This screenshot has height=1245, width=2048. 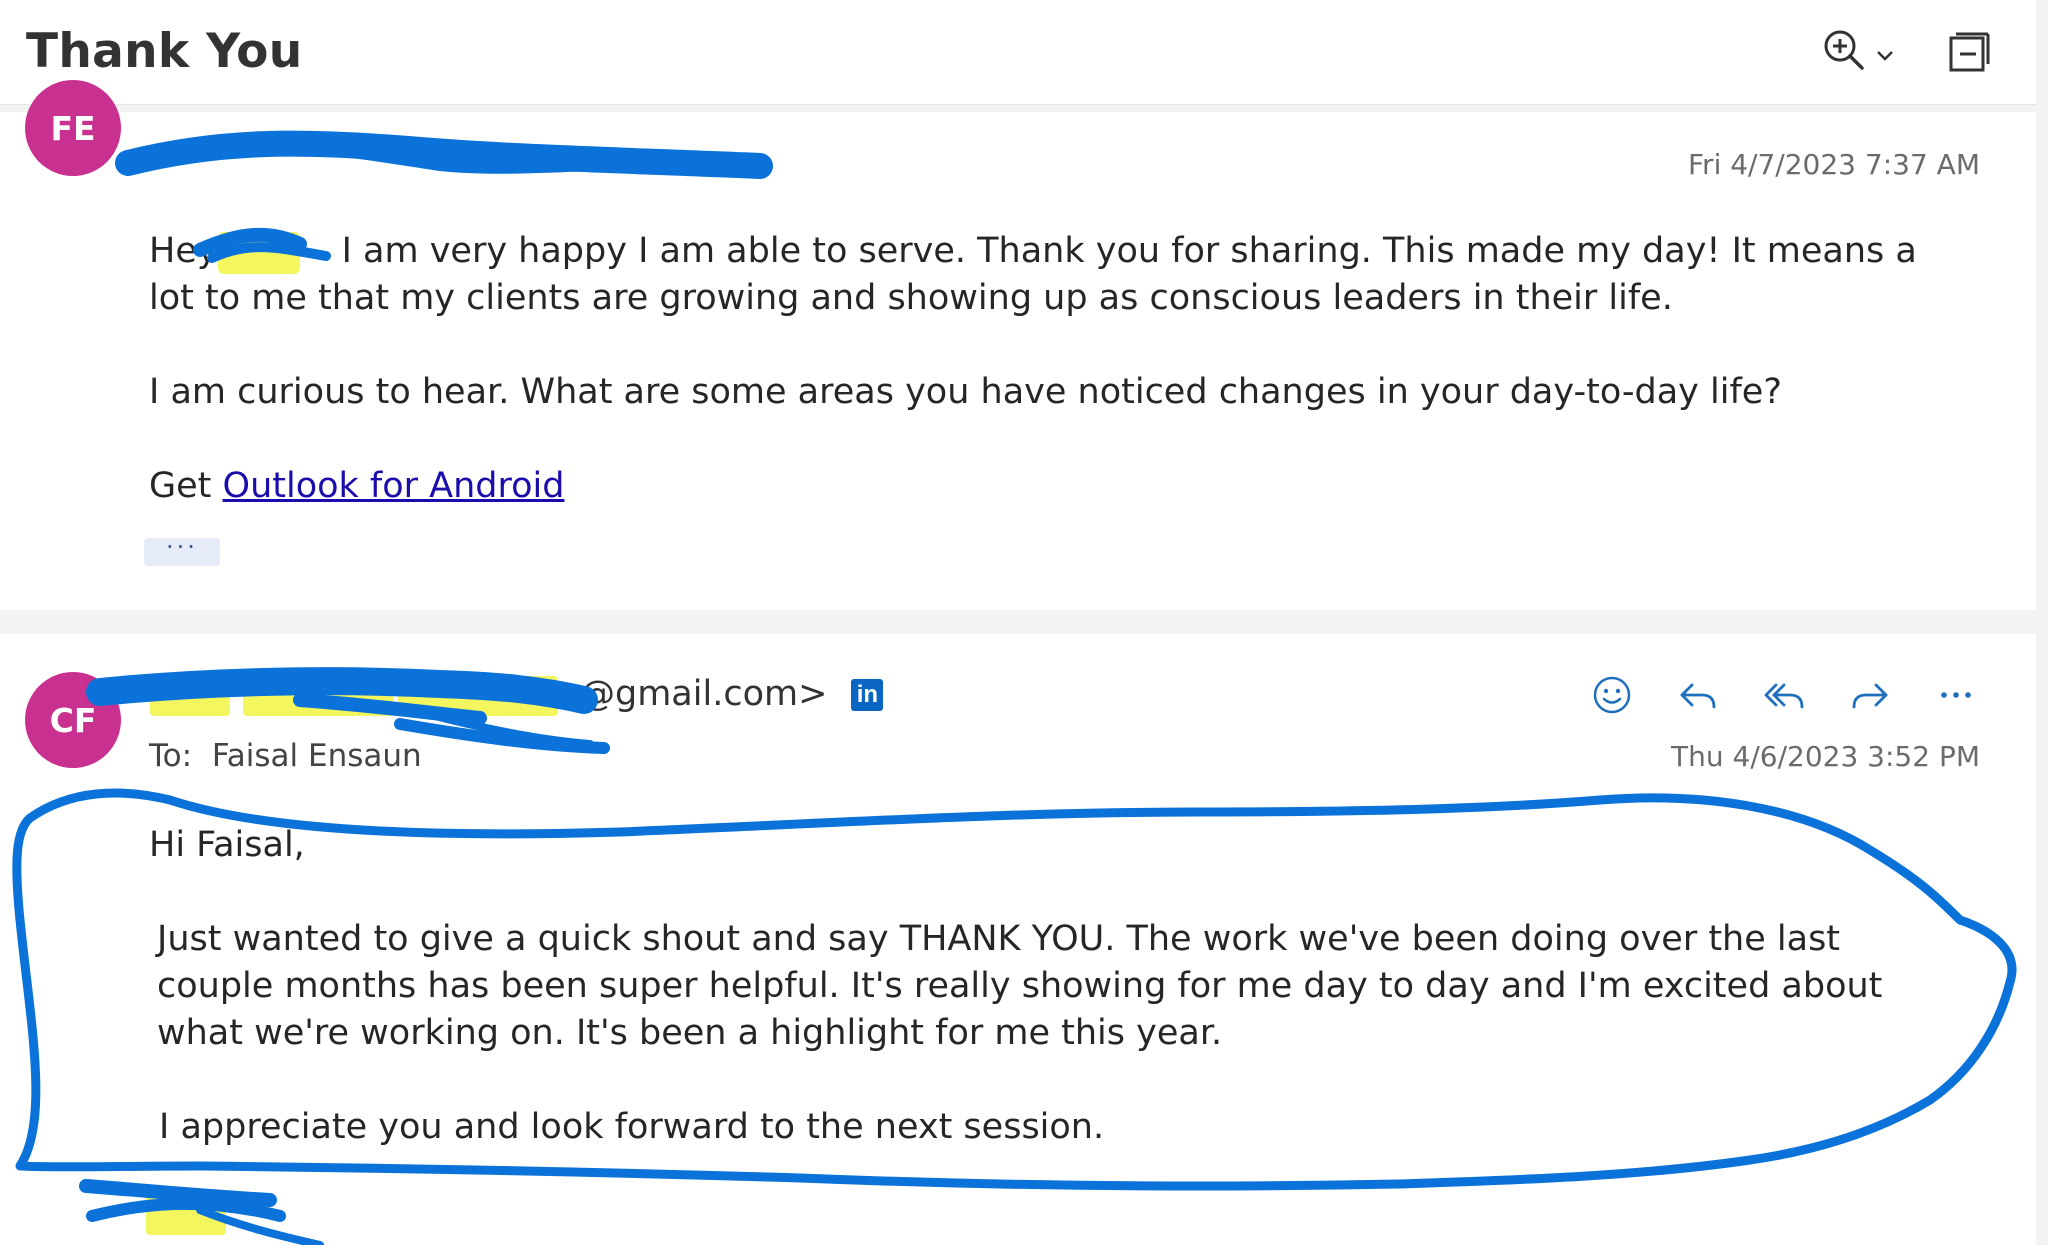 I want to click on sender-line: @gmail.com> in, so click(x=516, y=694).